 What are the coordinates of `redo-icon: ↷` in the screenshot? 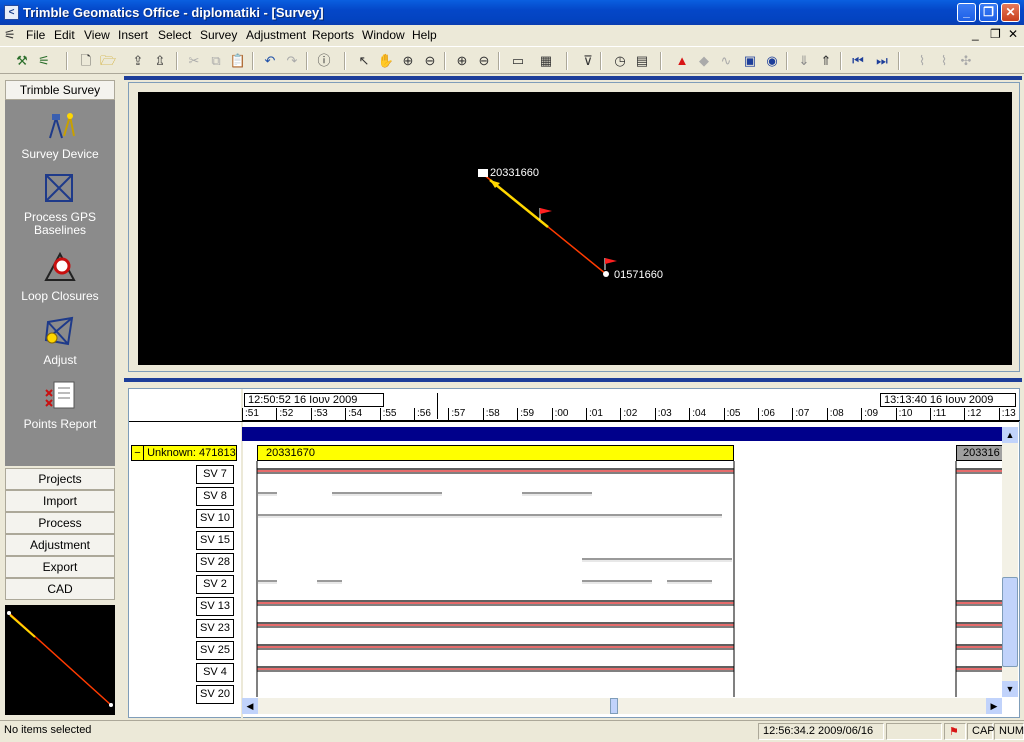 It's located at (292, 61).